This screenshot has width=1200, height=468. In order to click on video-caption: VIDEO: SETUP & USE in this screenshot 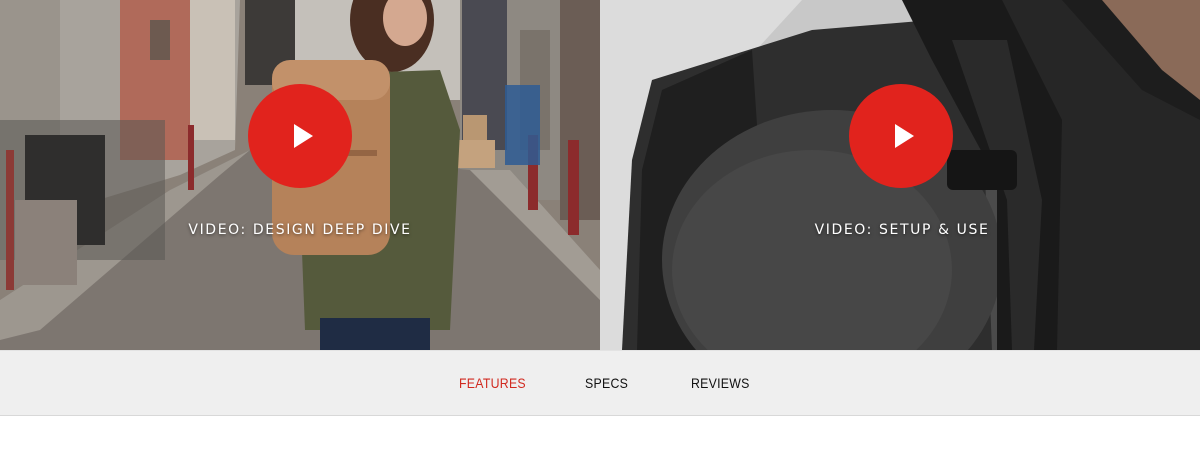, I will do `click(901, 230)`.